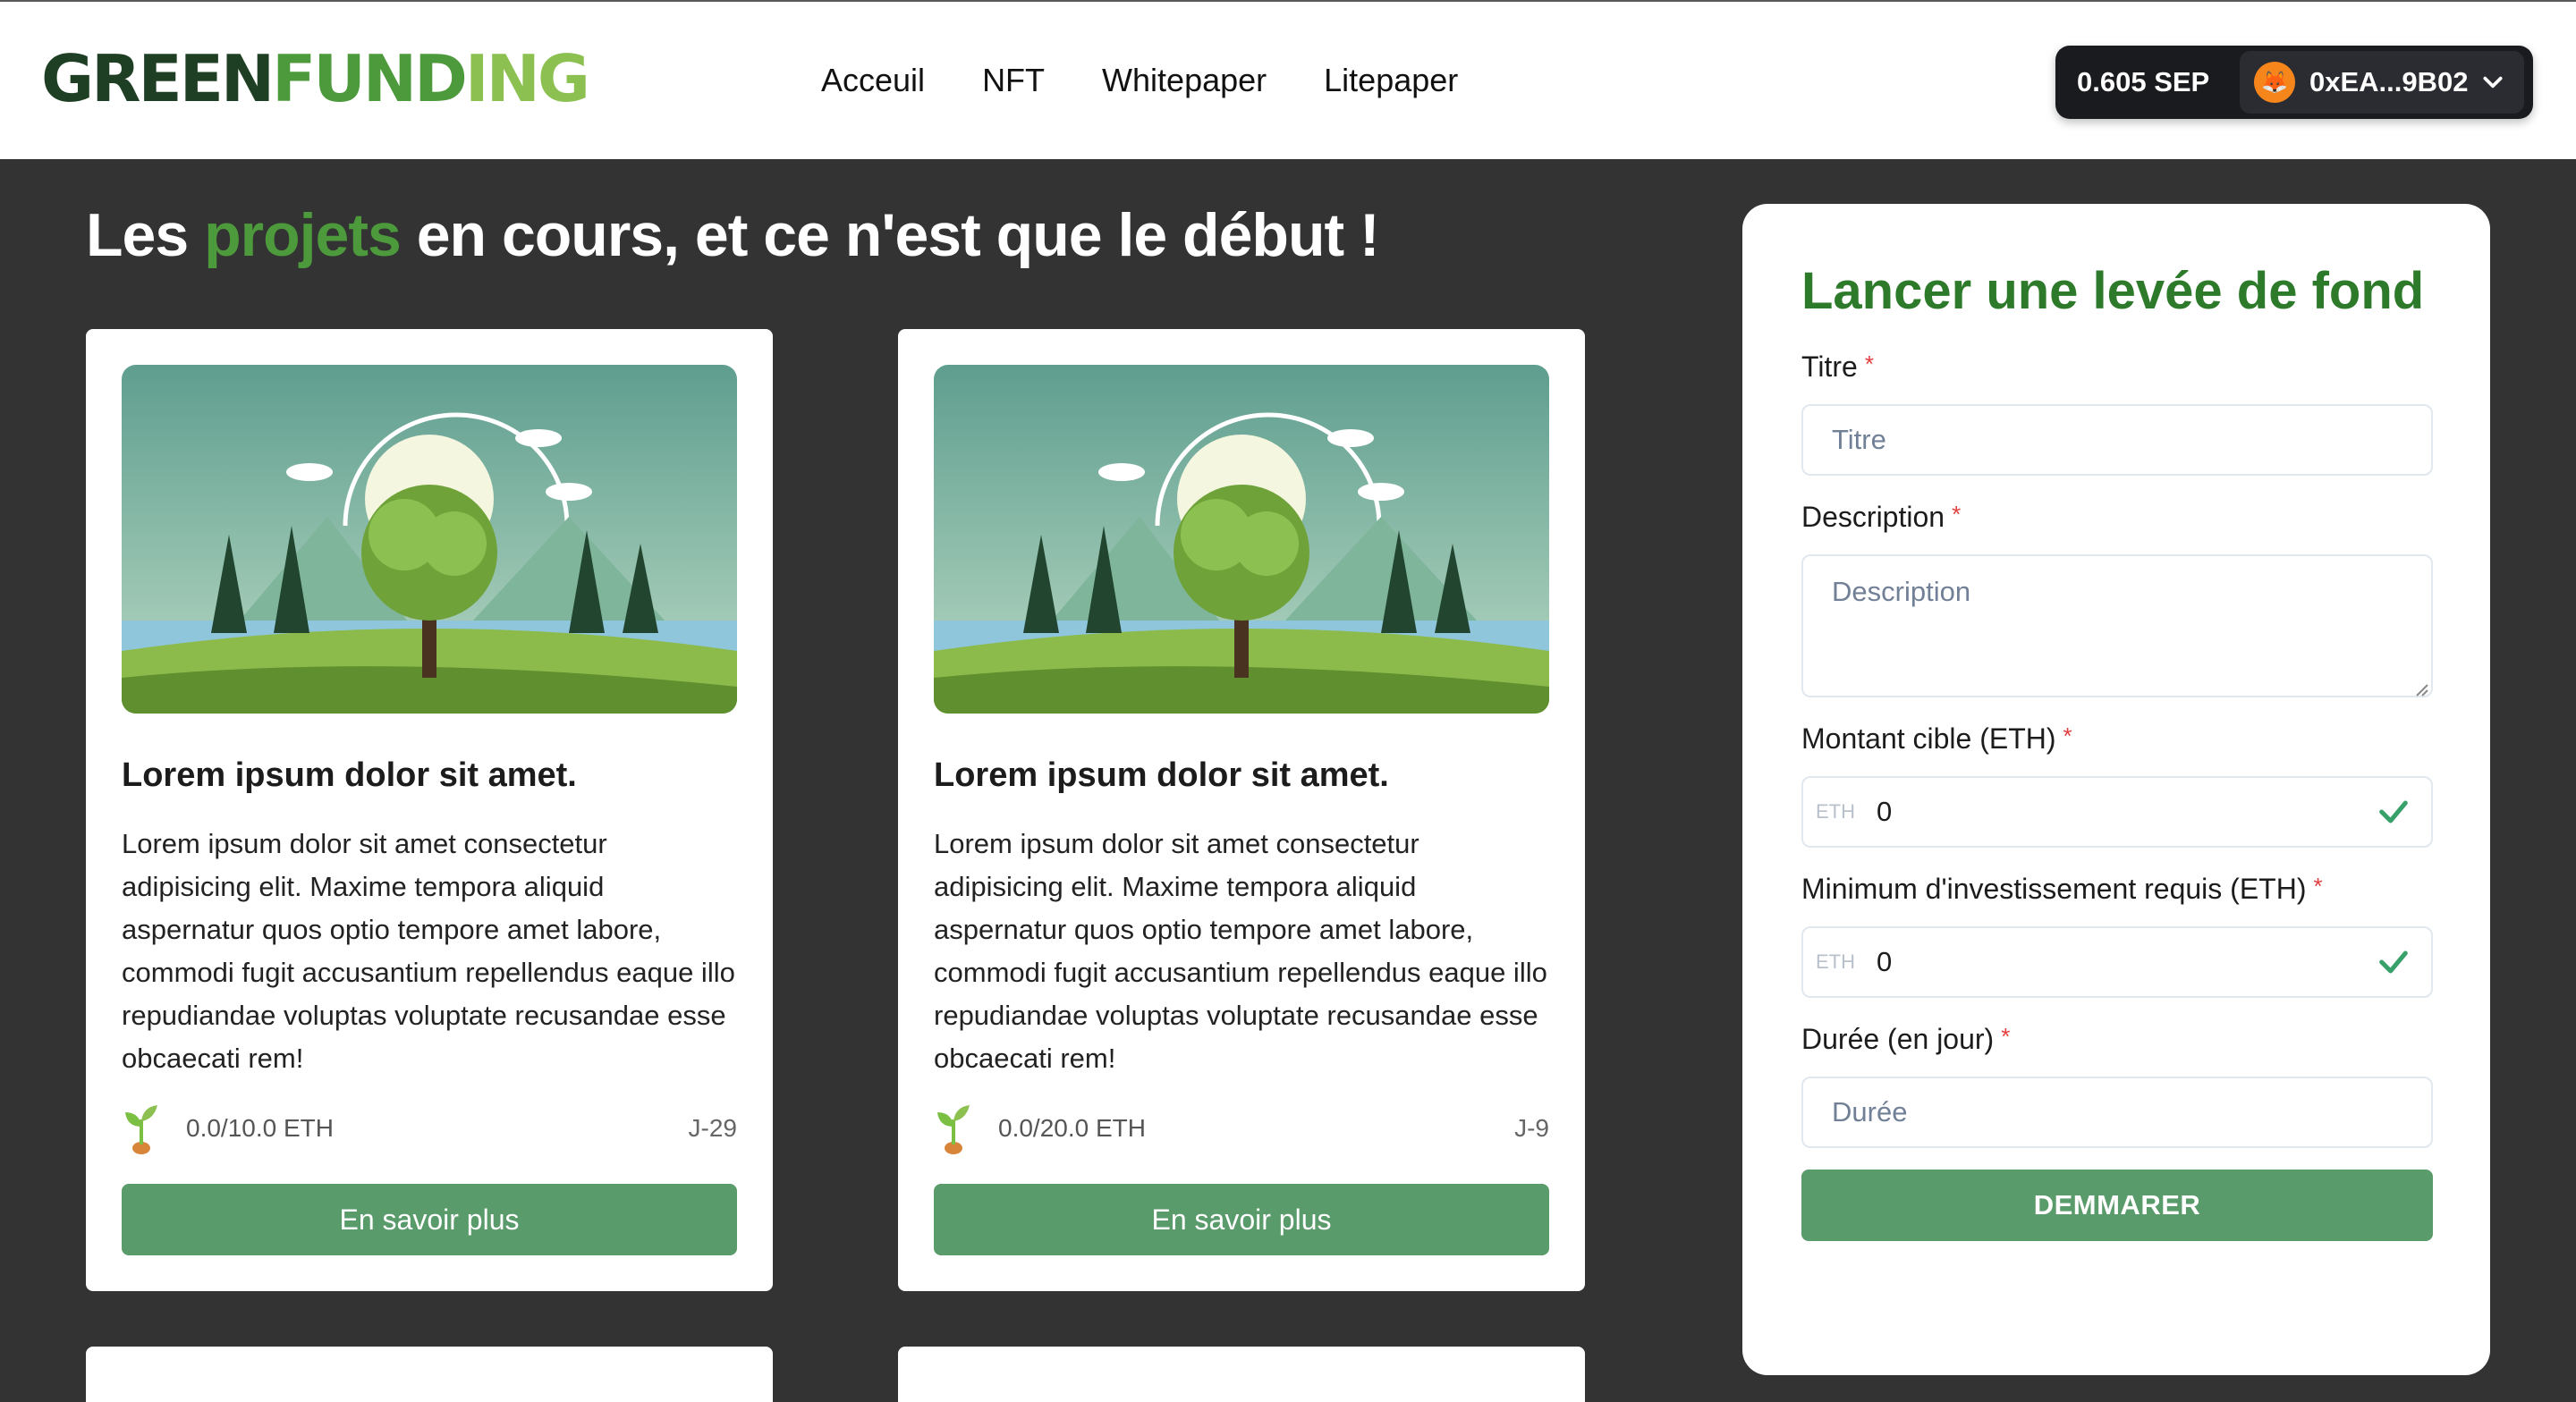 The width and height of the screenshot is (2576, 1402). What do you see at coordinates (2117, 440) in the screenshot?
I see `title-input` at bounding box center [2117, 440].